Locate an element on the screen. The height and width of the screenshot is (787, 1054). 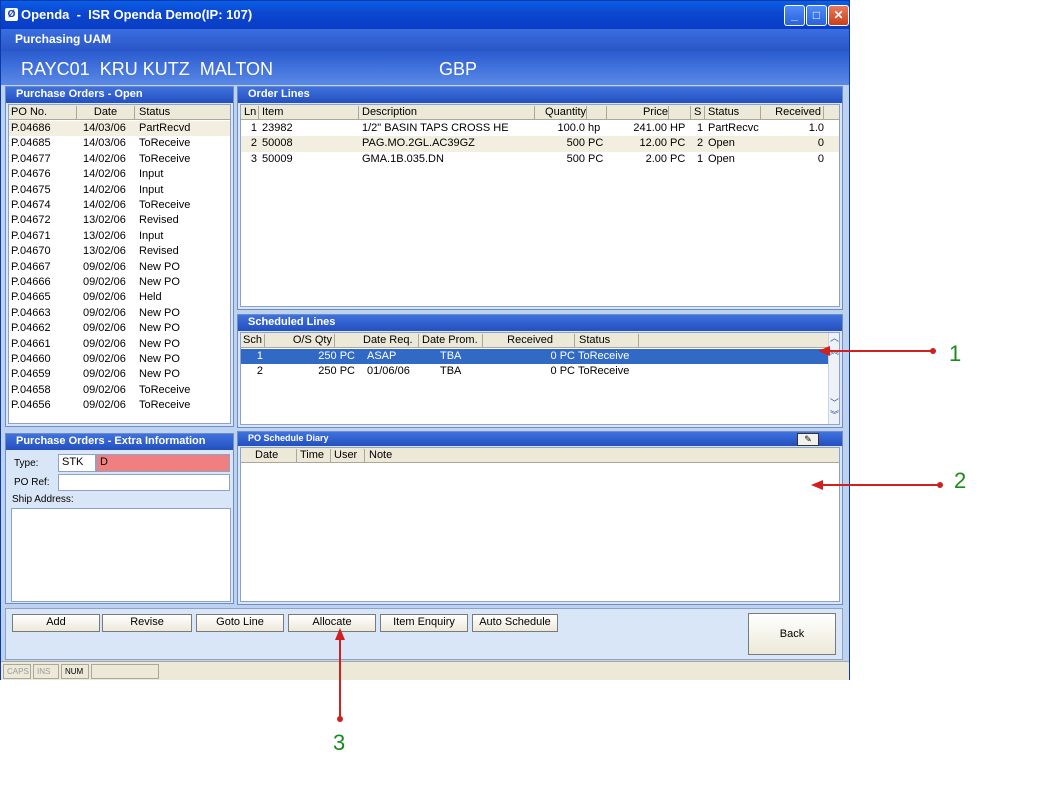
diary-add-note-button: ✎ is located at coordinates (808, 439).